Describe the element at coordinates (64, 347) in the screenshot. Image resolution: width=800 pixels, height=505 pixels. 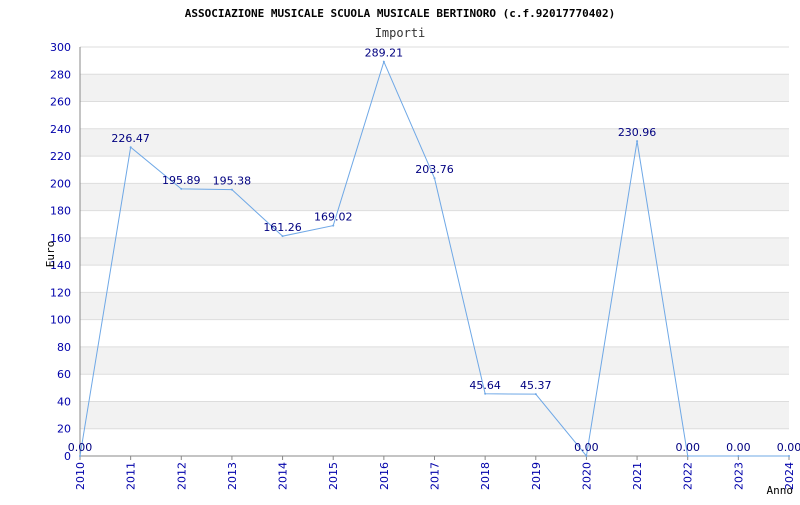
I see `y-tick-label: 80` at that location.